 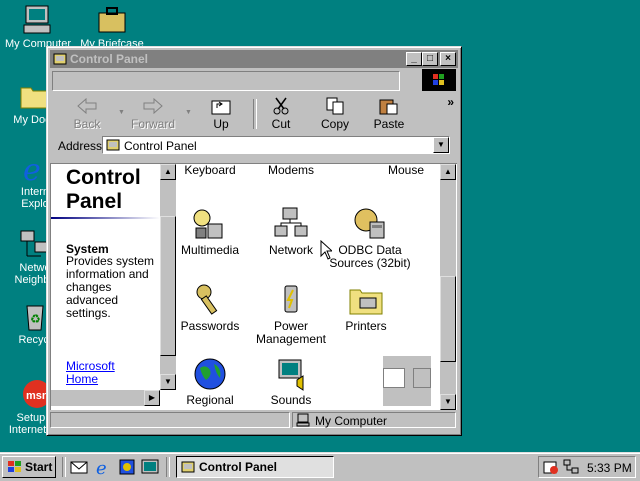 I want to click on status-cell-location: My Computer, so click(x=374, y=420).